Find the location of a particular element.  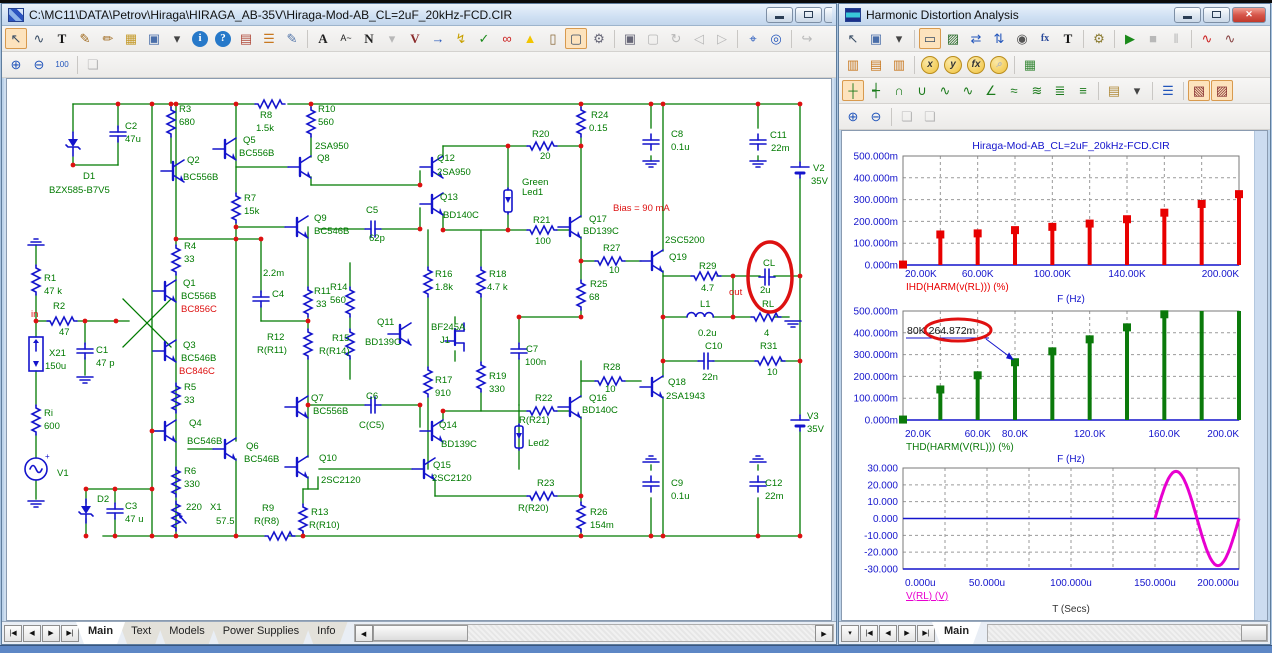

shape-dropdown-icon: ▾ is located at coordinates (177, 38).